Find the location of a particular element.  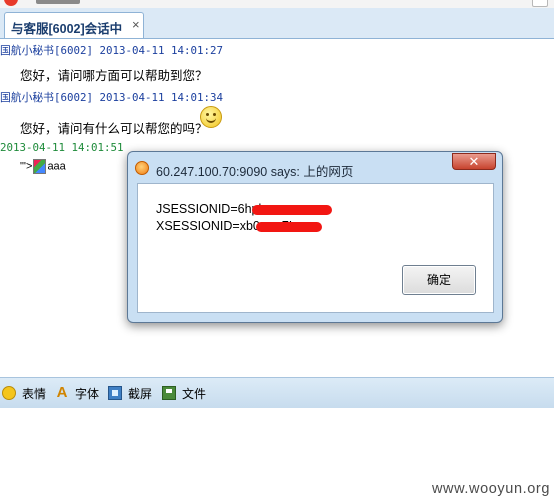

tab-bar: 与客服[6002]会话中 × is located at coordinates (277, 23).